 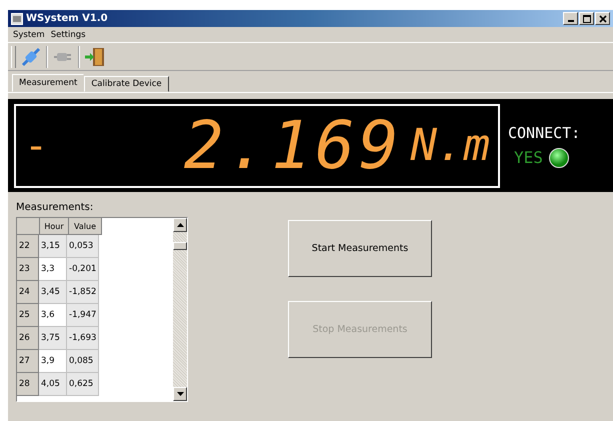 I want to click on value-readout: 2.169, so click(x=293, y=145).